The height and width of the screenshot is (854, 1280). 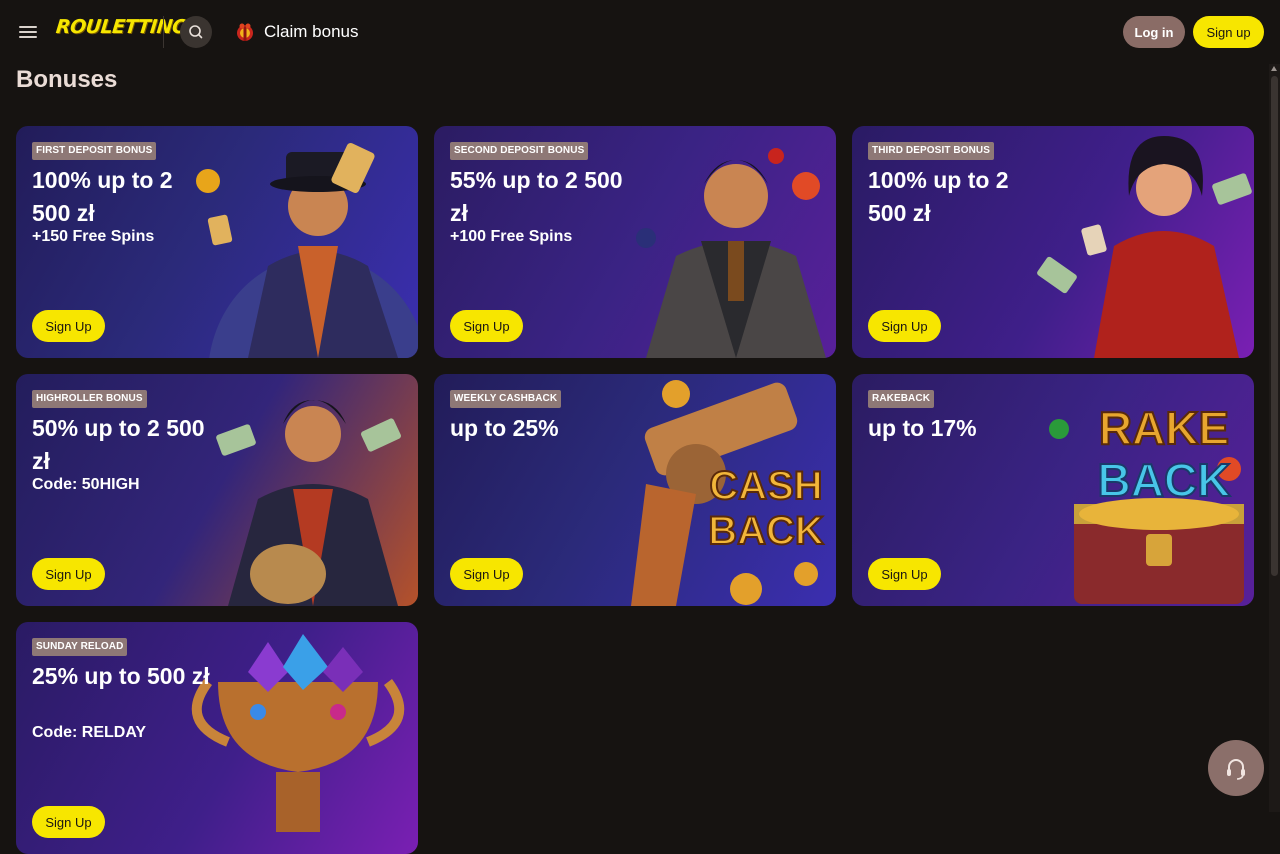 I want to click on bonus-headline: 50% up to 2 500 zł, so click(x=118, y=444).